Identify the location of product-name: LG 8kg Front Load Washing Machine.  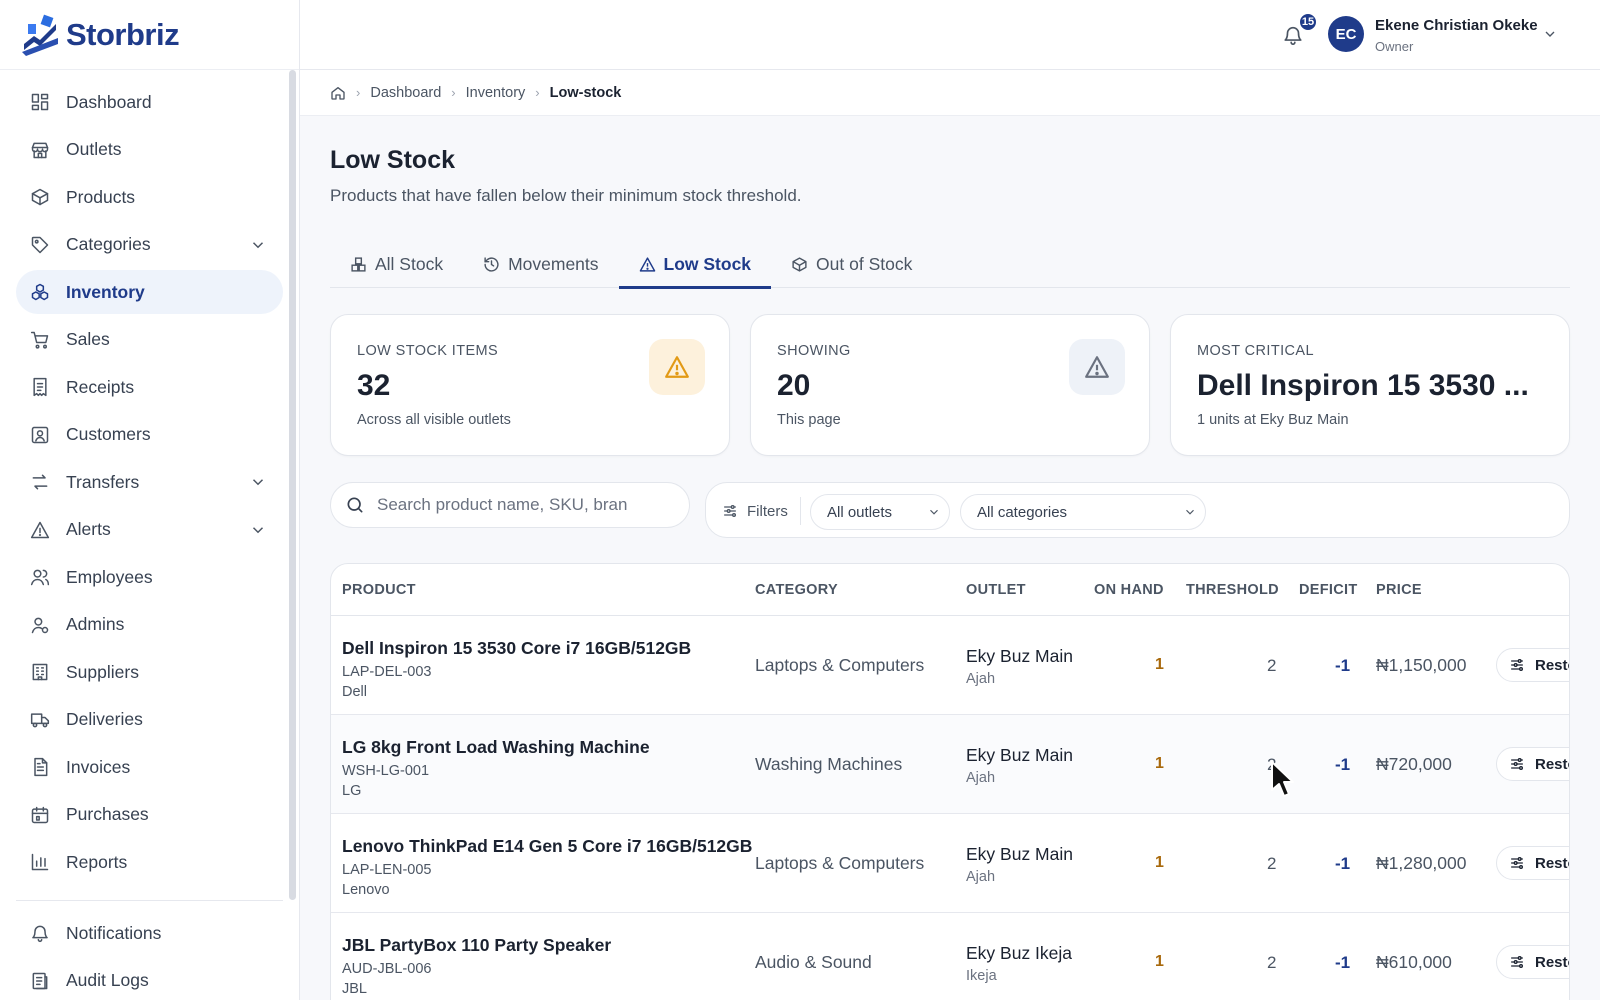
(496, 747).